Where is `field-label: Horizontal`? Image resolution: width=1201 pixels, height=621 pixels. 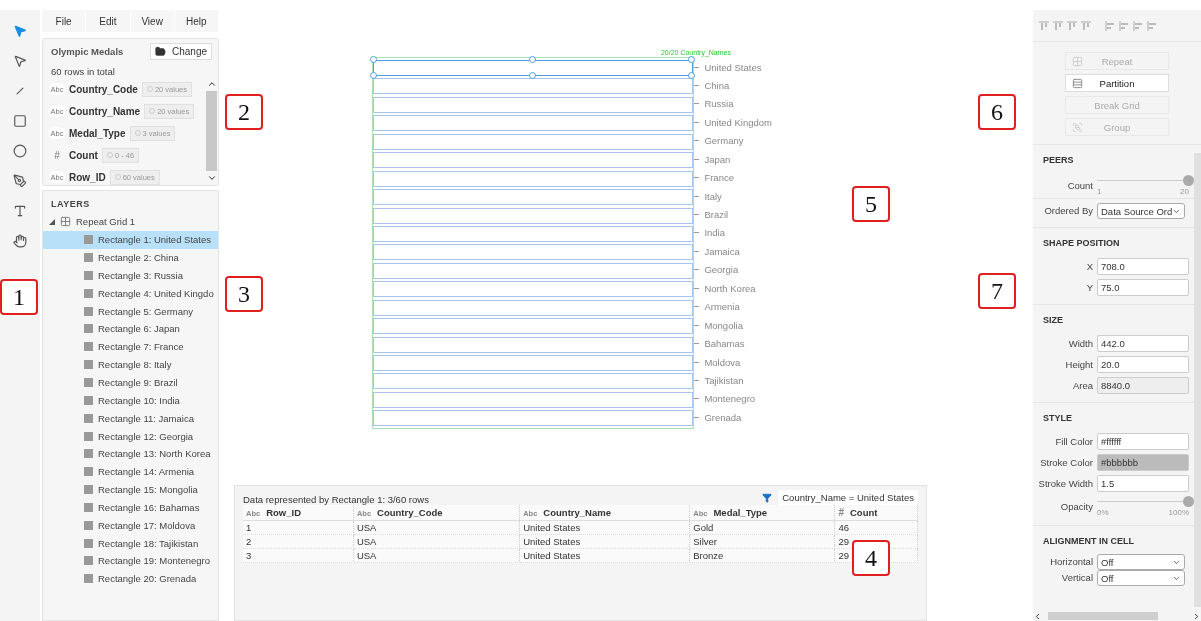 field-label: Horizontal is located at coordinates (1071, 562).